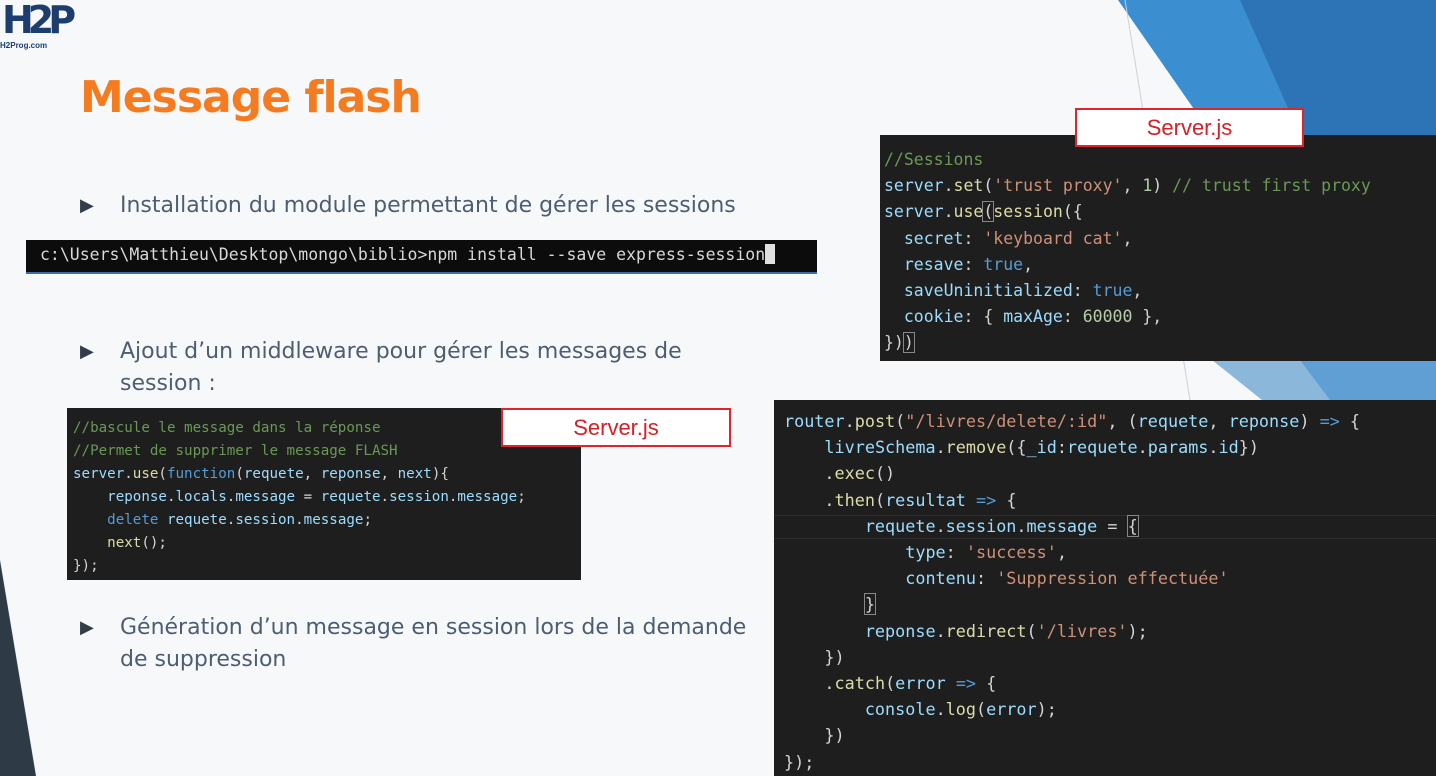 This screenshot has height=776, width=1436. I want to click on bullet-text-line-2: session :, so click(168, 383).